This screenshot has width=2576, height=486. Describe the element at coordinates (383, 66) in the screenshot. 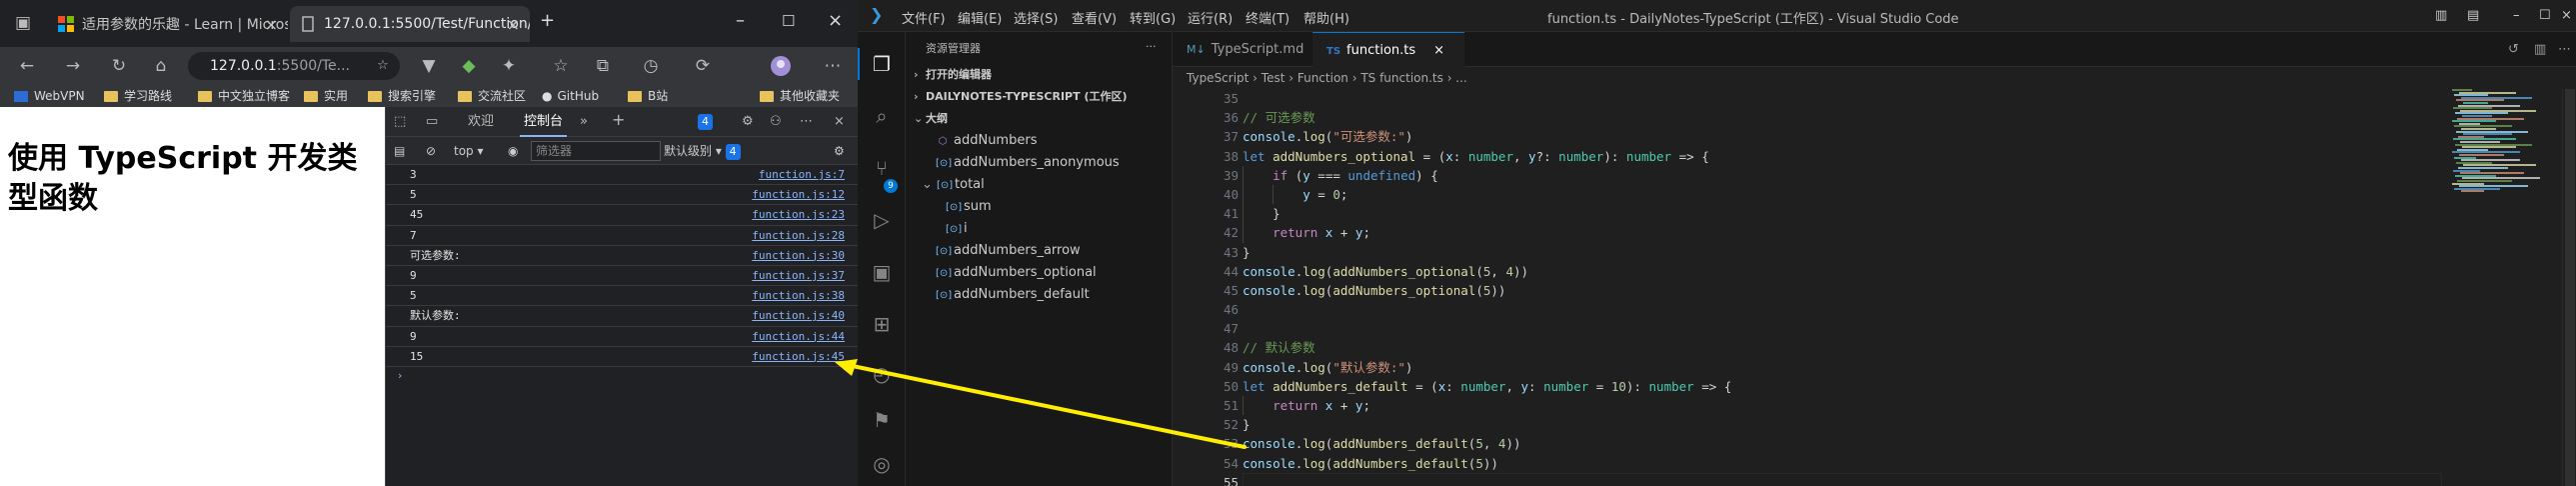

I see `favorite-star-icon: ☆` at that location.